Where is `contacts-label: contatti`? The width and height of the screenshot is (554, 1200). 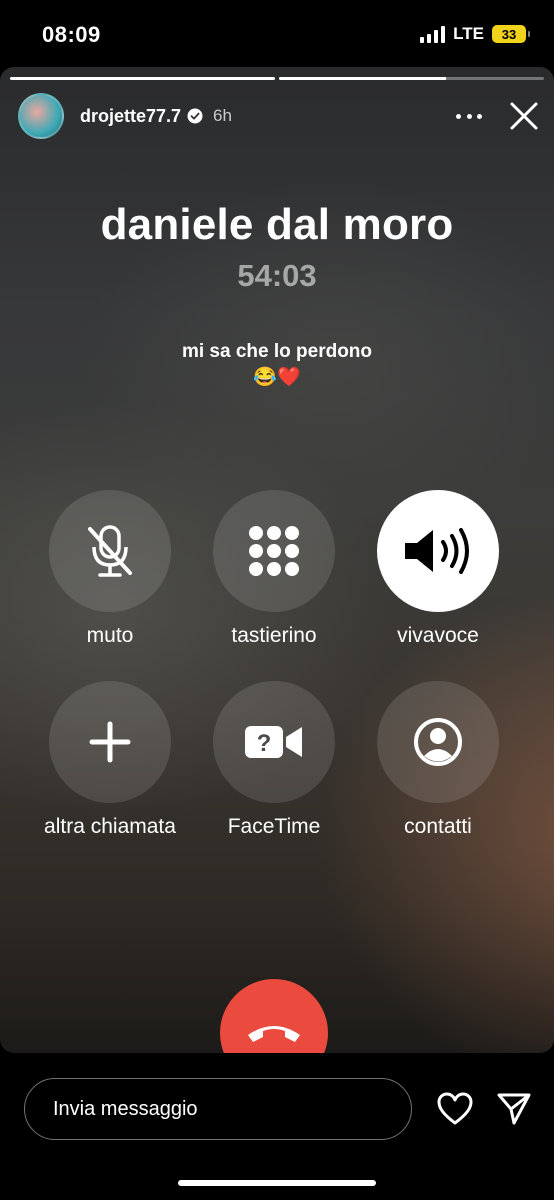 contacts-label: contatti is located at coordinates (438, 826).